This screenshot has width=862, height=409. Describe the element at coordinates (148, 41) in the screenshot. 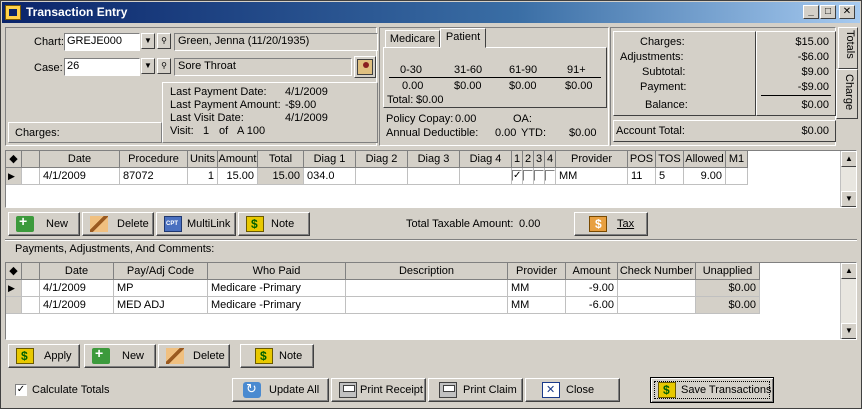

I see `chart-dropdown-button: ▼` at that location.